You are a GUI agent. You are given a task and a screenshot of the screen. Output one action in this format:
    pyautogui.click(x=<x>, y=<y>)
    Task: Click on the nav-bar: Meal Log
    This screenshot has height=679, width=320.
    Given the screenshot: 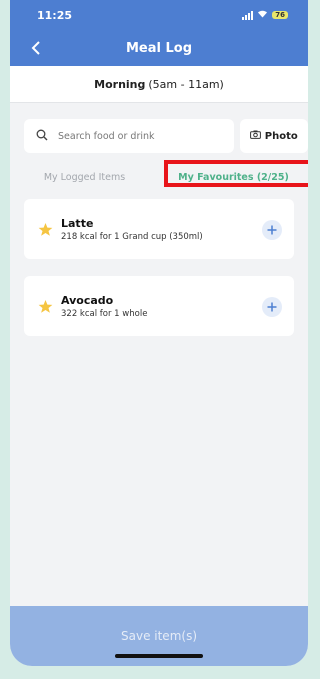 What is the action you would take?
    pyautogui.click(x=159, y=48)
    